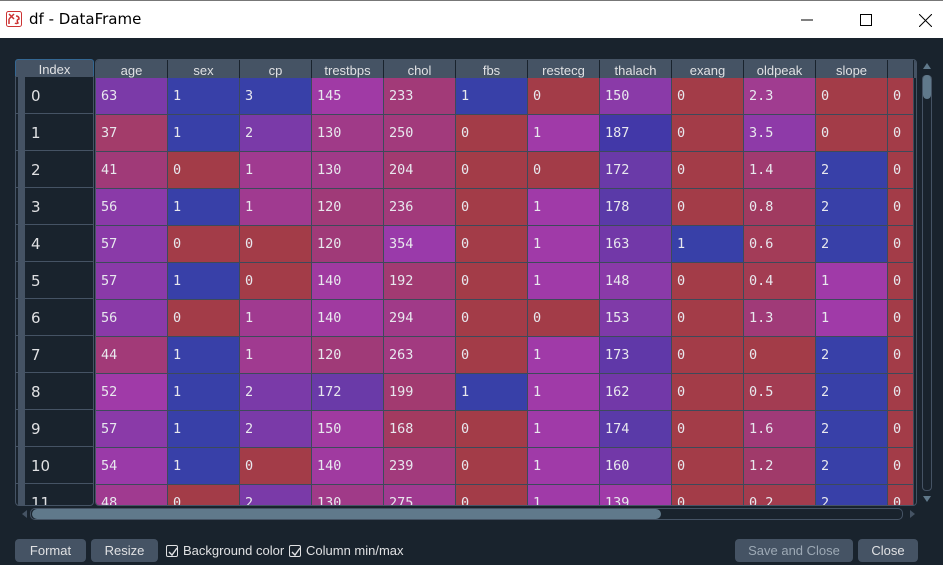 This screenshot has height=565, width=943. What do you see at coordinates (780, 170) in the screenshot?
I see `table-cell: 1.4` at bounding box center [780, 170].